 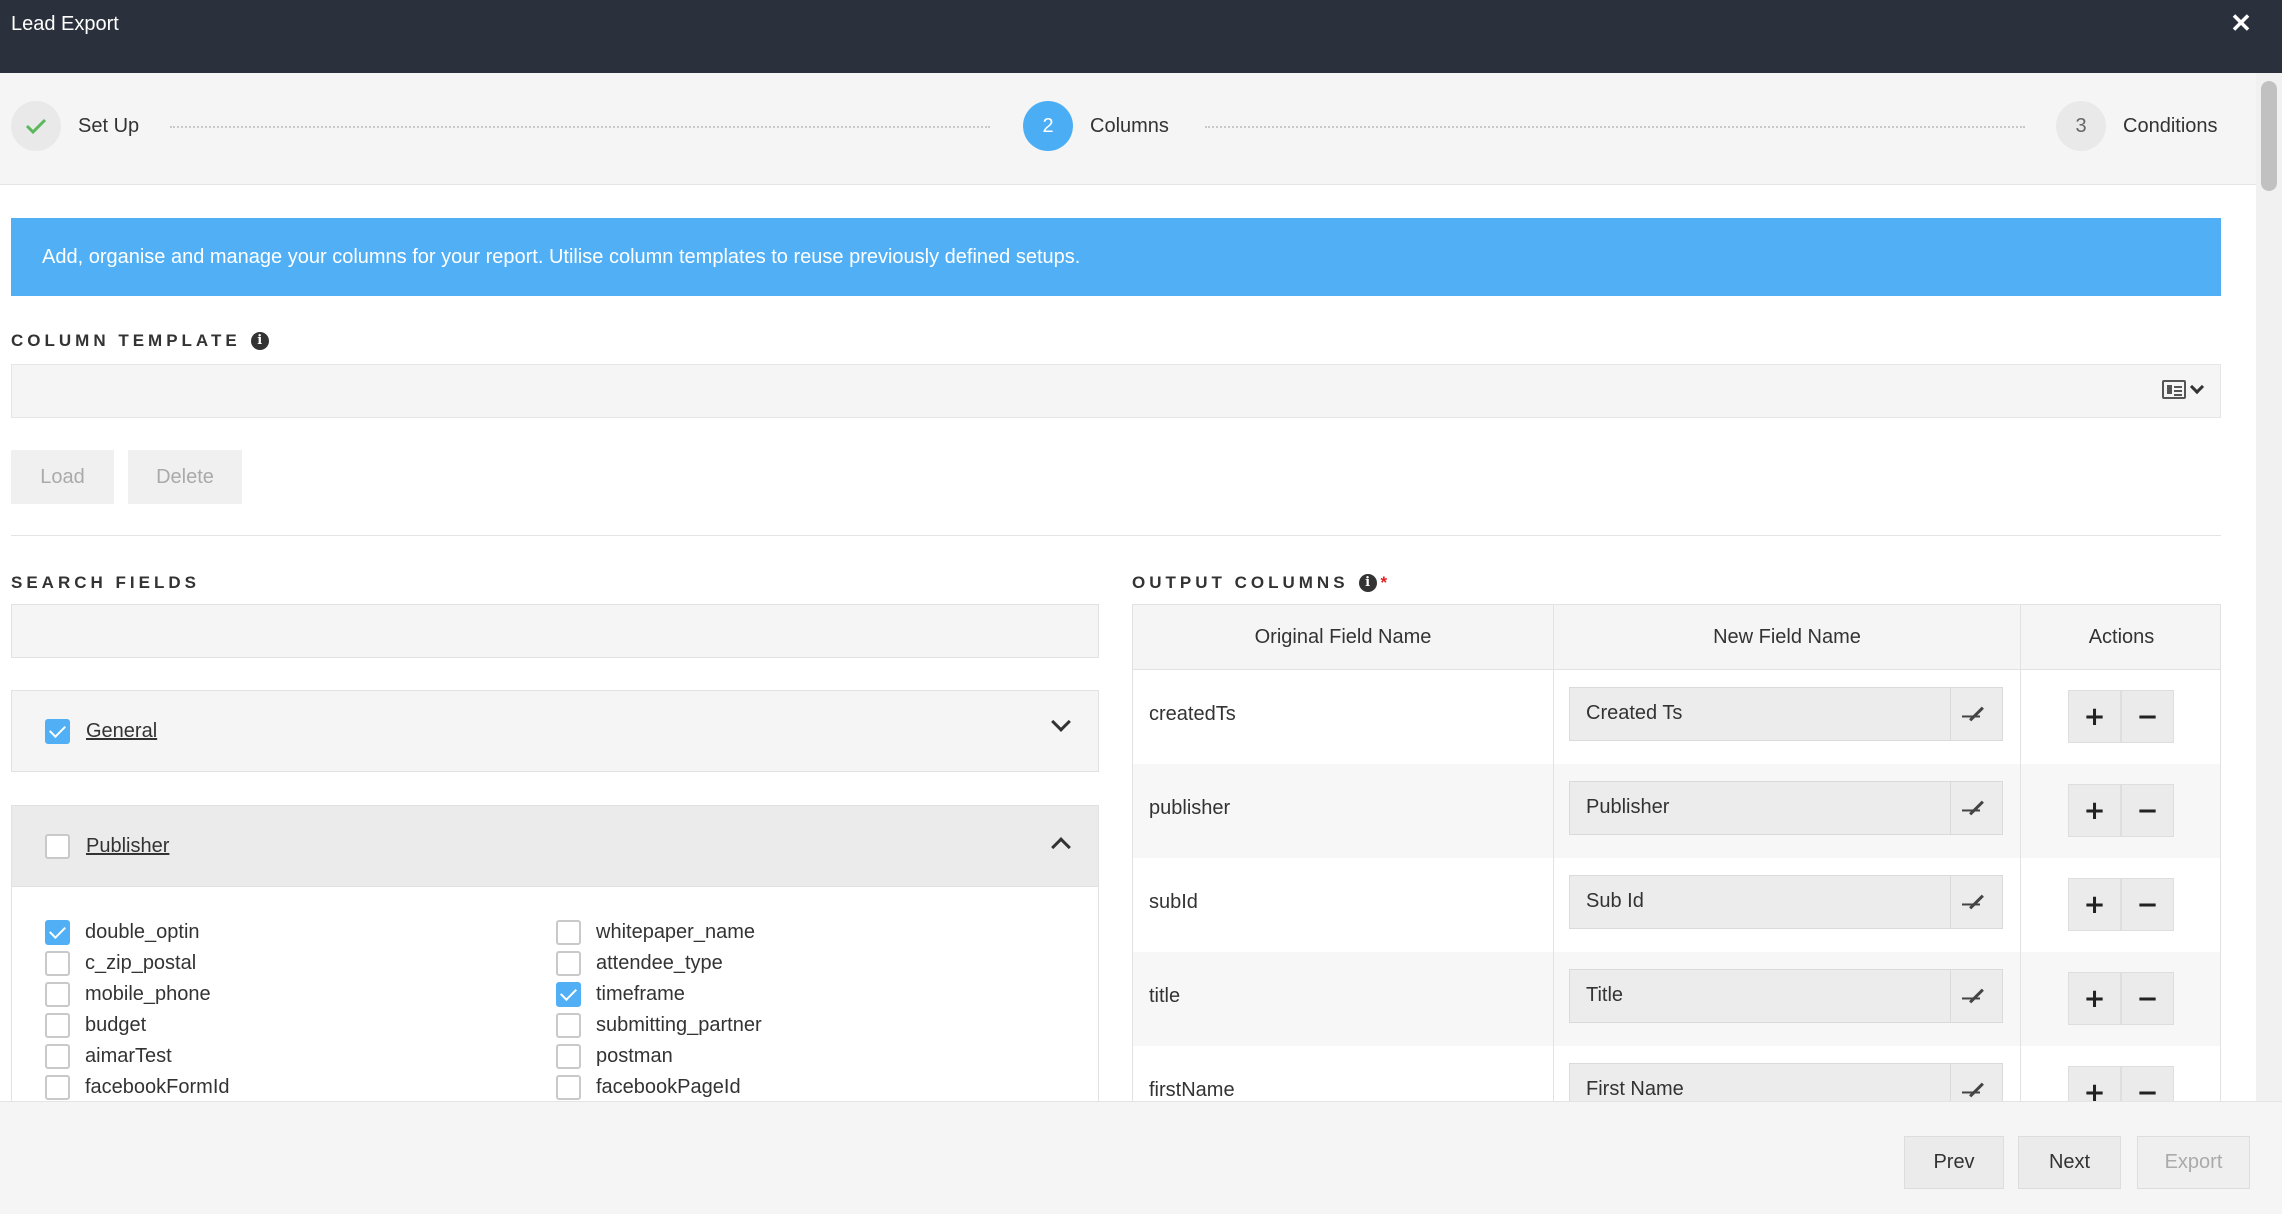 I want to click on field-item: facebookPageId, so click(x=648, y=1087).